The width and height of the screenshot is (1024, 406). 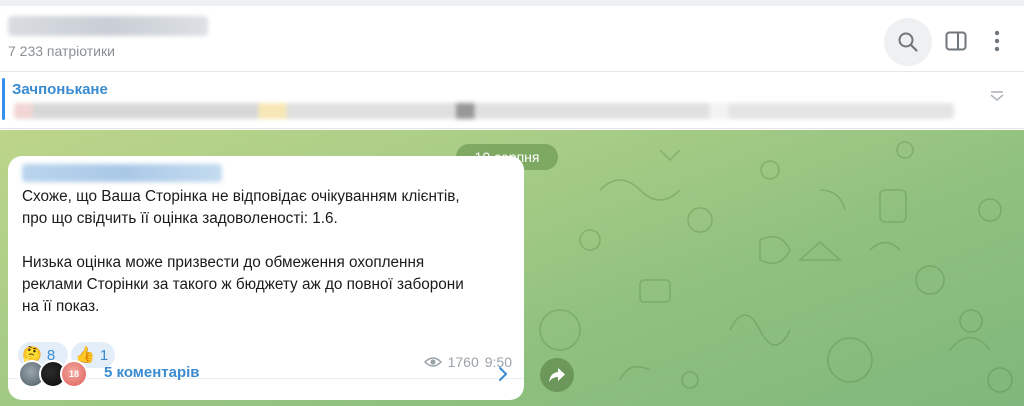 I want to click on side-panel-icon, so click(x=956, y=41).